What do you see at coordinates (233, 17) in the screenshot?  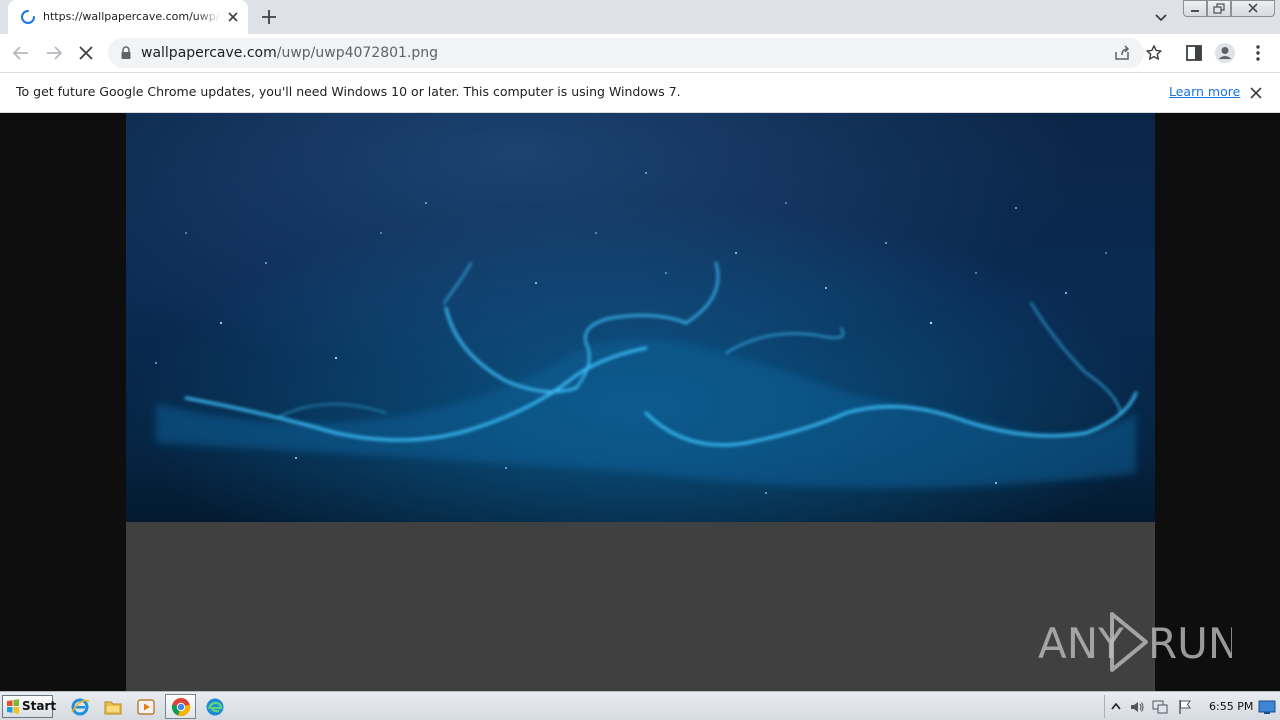 I see `tab-close-icon` at bounding box center [233, 17].